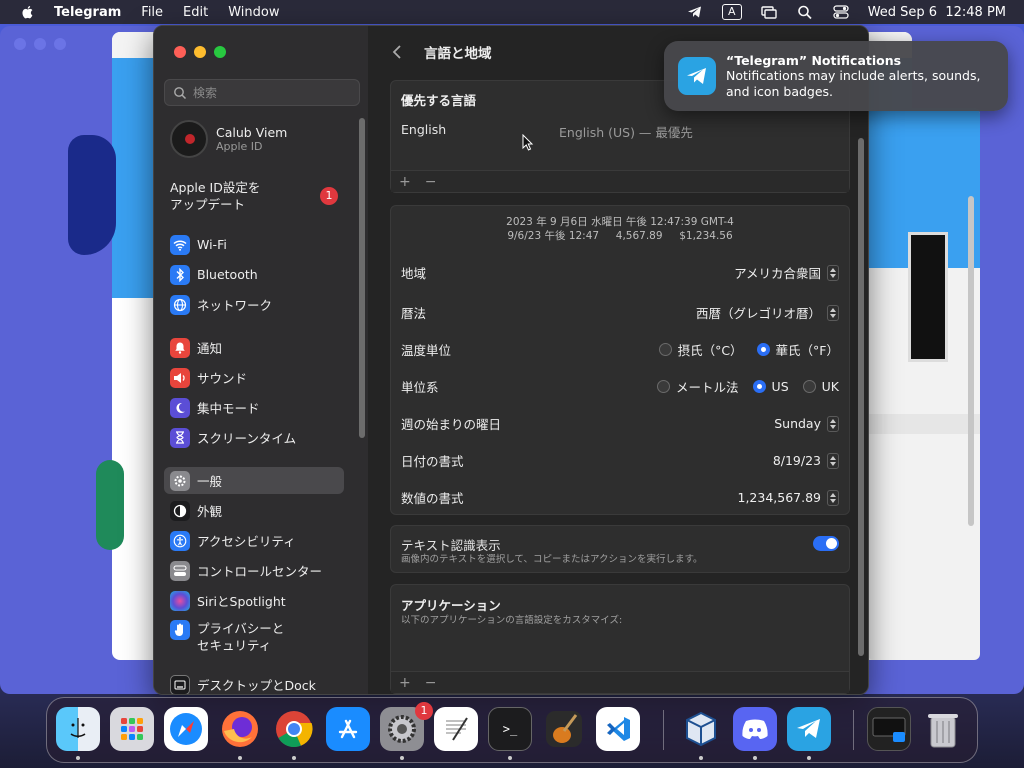  What do you see at coordinates (254, 480) in the screenshot?
I see `sidebar-item-general: 一般` at bounding box center [254, 480].